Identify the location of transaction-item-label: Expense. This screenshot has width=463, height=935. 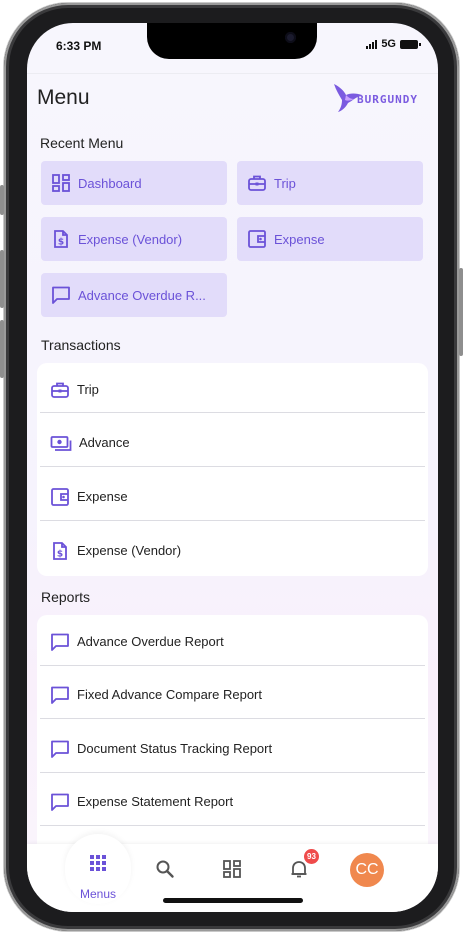
(102, 496).